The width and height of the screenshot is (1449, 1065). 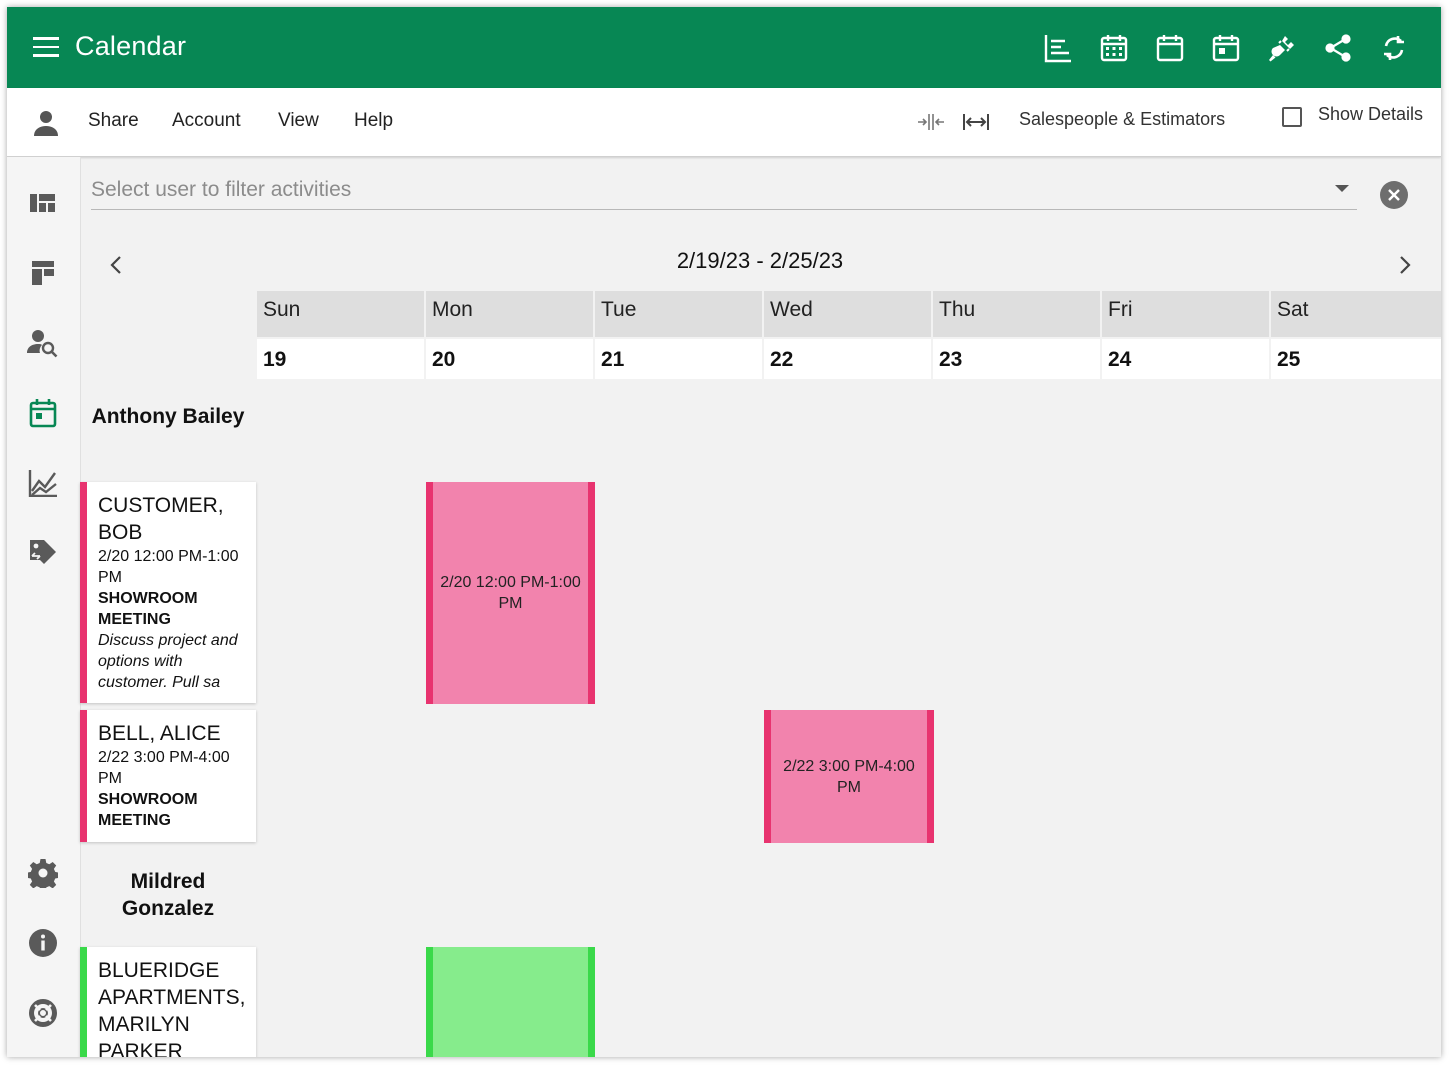 What do you see at coordinates (161, 519) in the screenshot?
I see `activity-customer: CUSTOMER, BOB` at bounding box center [161, 519].